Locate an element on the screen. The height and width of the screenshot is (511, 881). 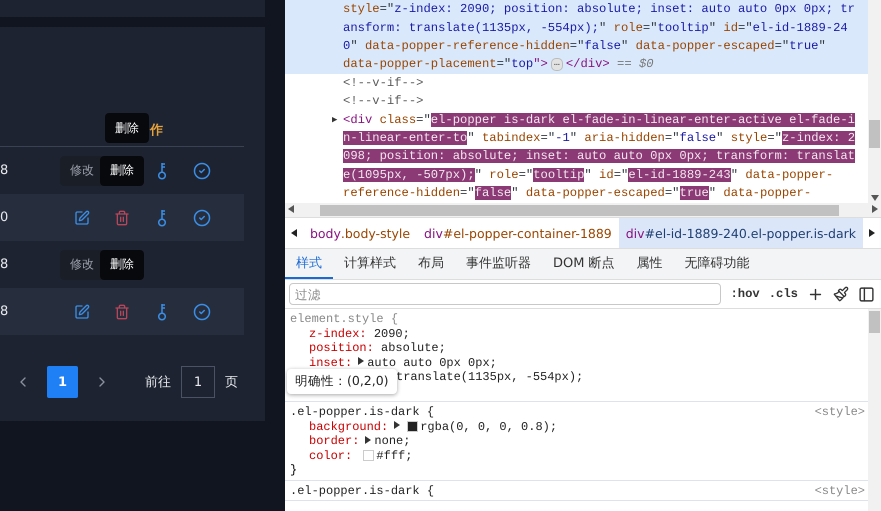
property-name: z-index: is located at coordinates (338, 333).